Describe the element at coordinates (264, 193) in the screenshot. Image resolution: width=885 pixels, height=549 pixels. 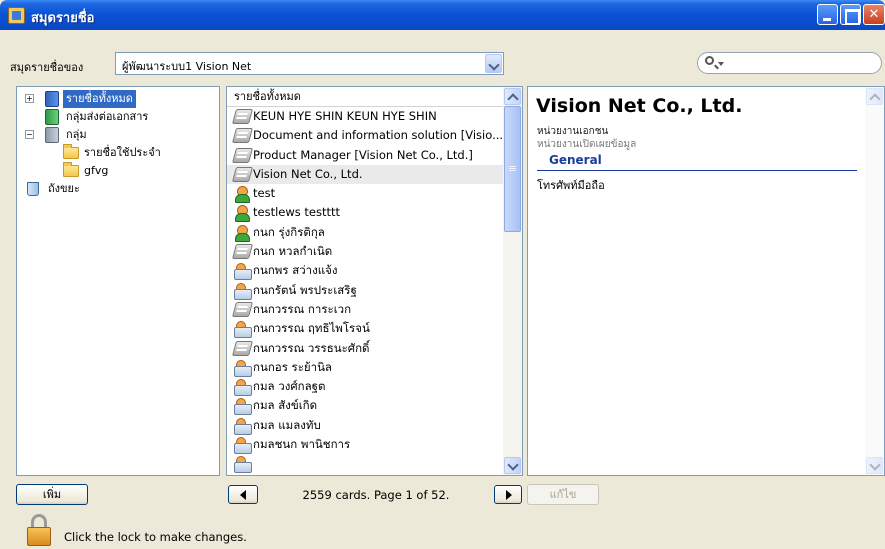
I see `contact-name: test` at that location.